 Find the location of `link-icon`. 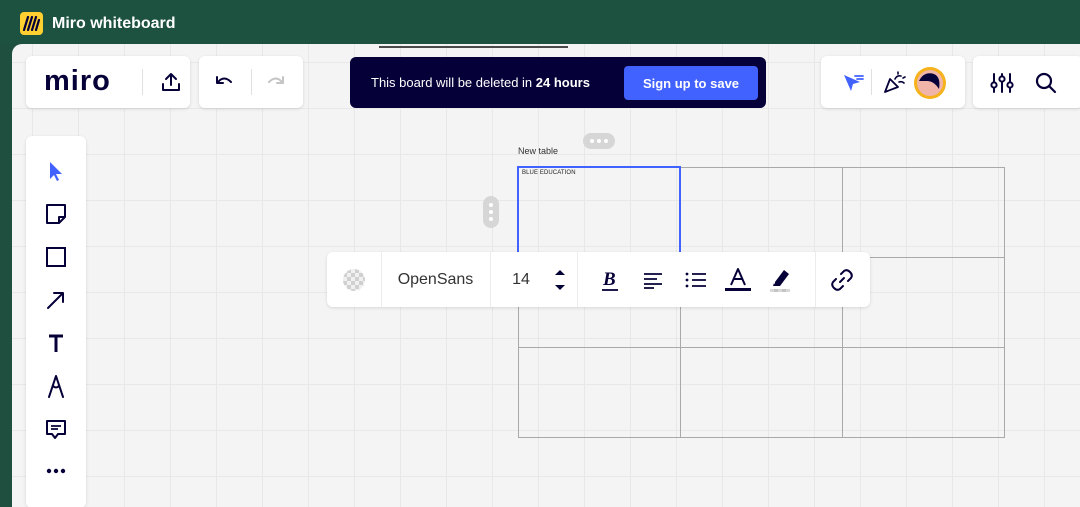

link-icon is located at coordinates (842, 279).